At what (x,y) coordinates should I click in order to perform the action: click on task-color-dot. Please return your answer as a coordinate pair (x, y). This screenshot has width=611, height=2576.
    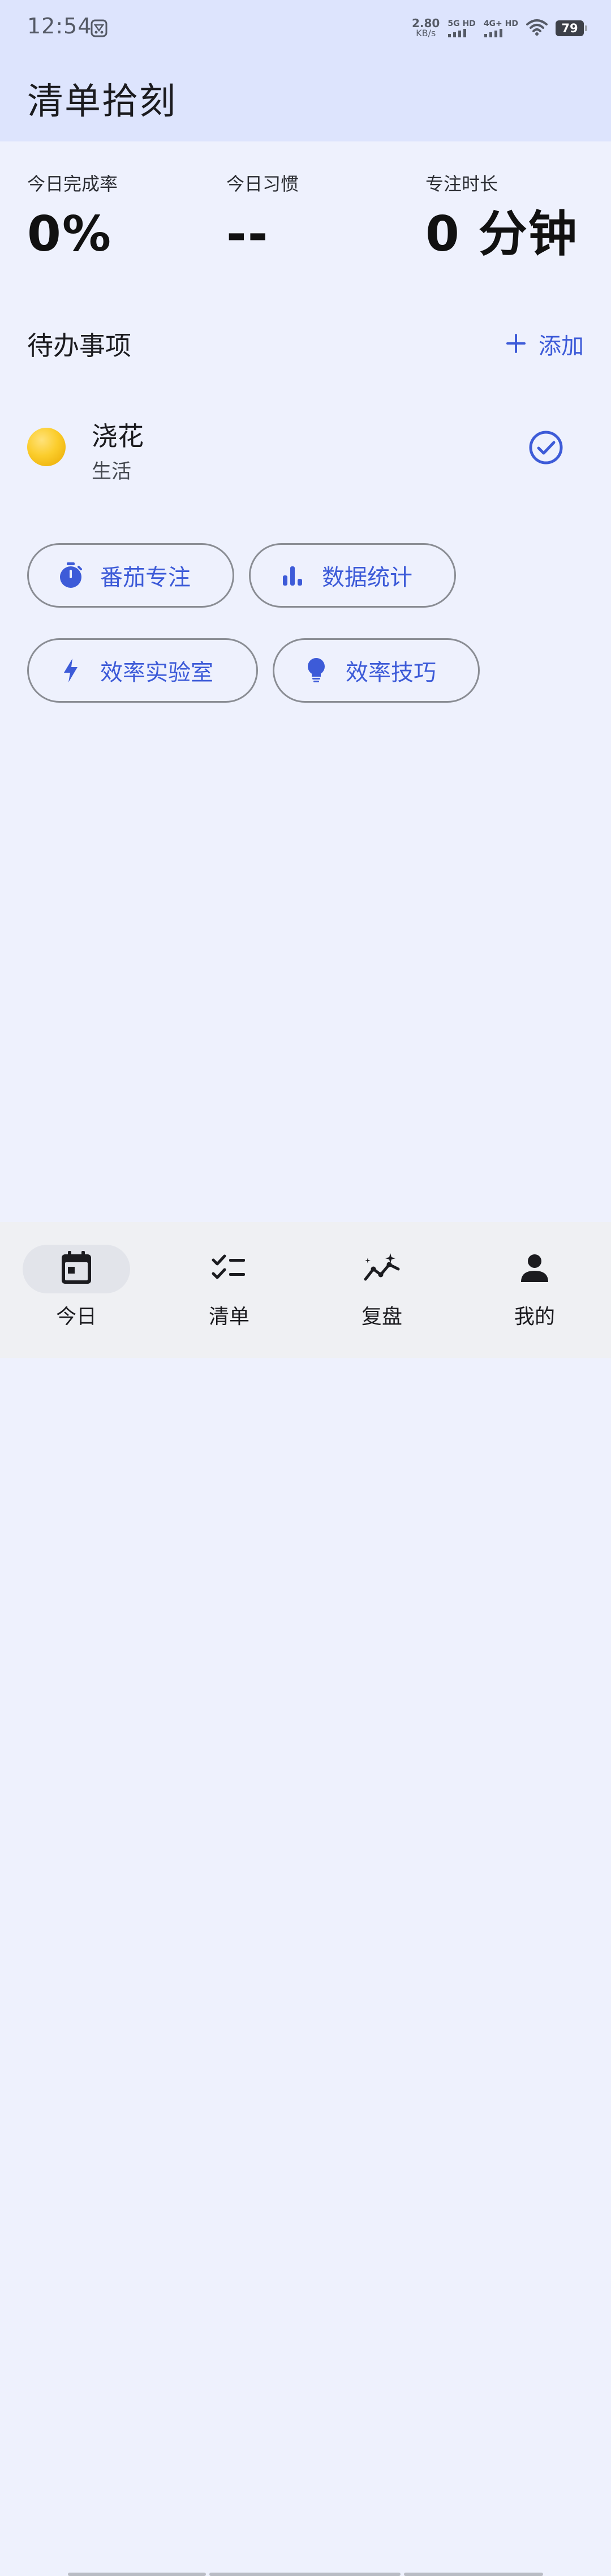
    Looking at the image, I should click on (47, 447).